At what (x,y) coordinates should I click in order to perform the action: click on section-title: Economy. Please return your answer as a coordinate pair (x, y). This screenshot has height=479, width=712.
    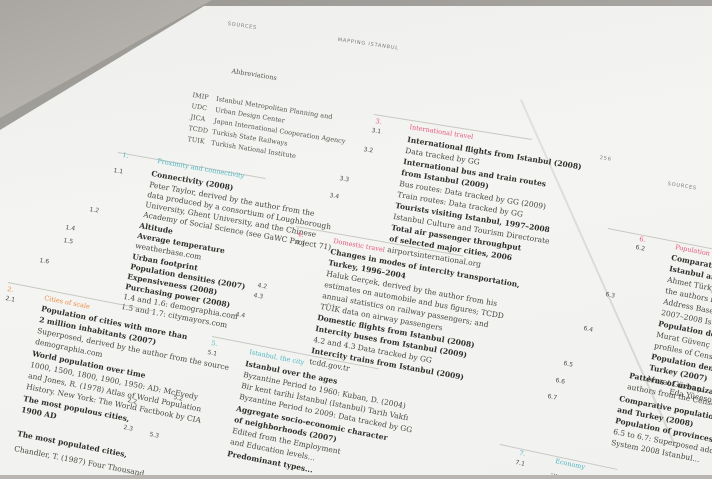
    Looking at the image, I should click on (570, 464).